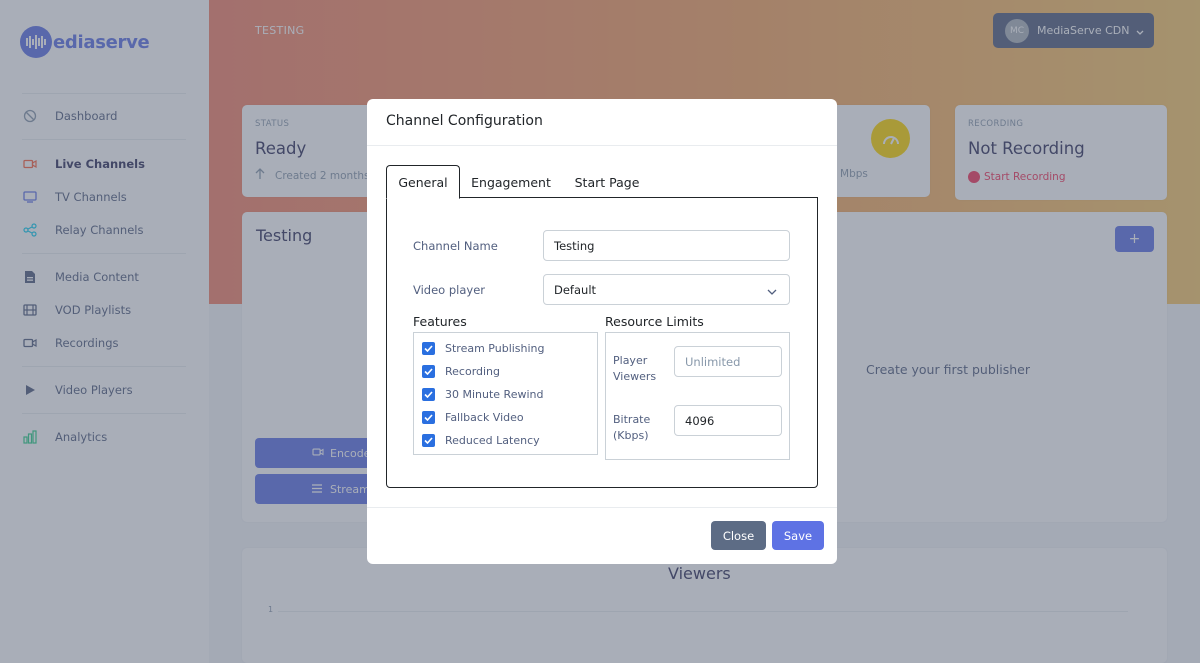 This screenshot has width=1200, height=663. I want to click on video-player-select: Default, so click(666, 289).